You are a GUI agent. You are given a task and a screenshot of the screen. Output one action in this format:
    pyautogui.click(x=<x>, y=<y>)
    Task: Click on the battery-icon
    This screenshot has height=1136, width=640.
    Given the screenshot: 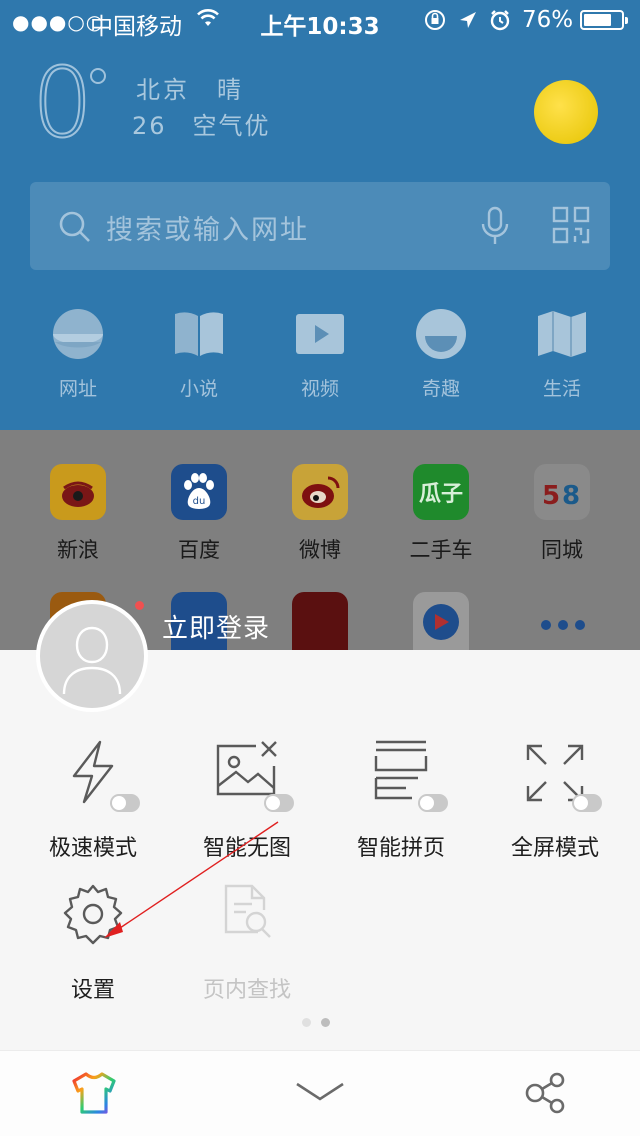 What is the action you would take?
    pyautogui.click(x=604, y=20)
    